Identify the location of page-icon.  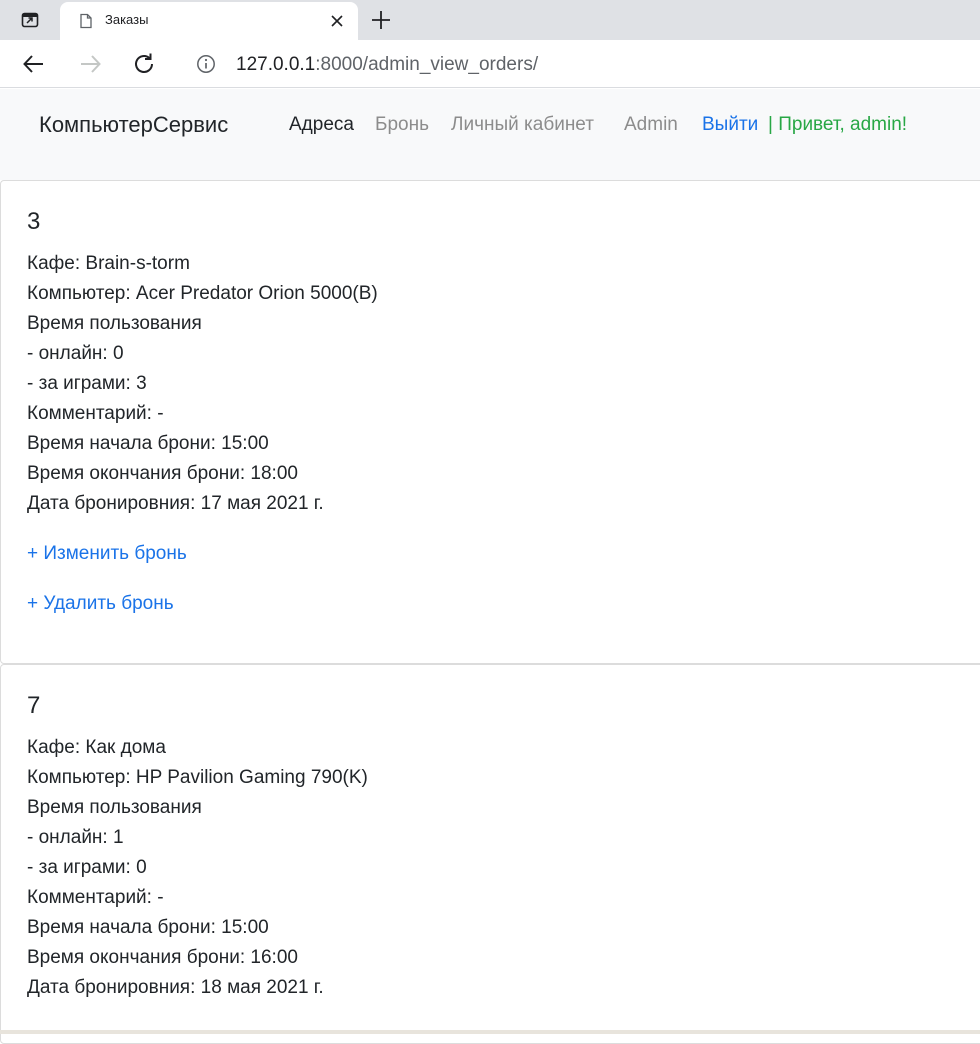
(86, 21).